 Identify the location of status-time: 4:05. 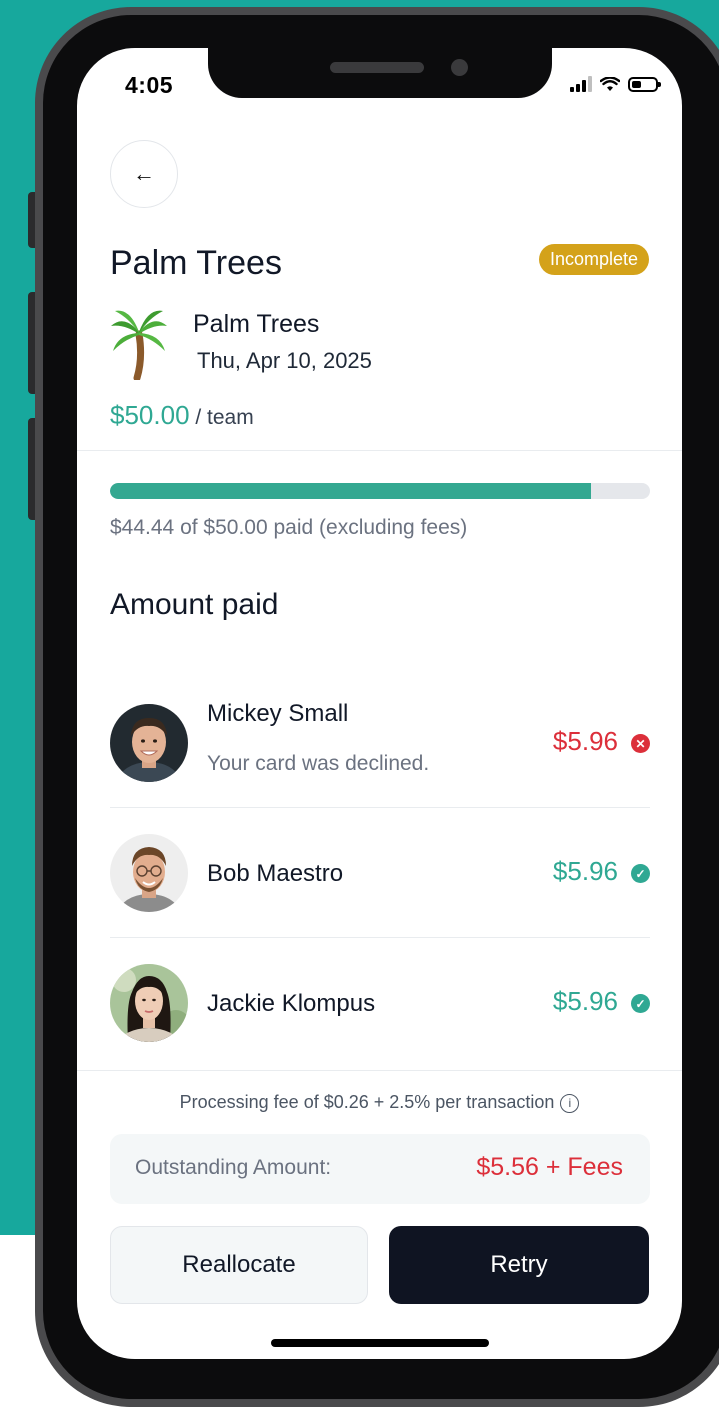
(149, 85).